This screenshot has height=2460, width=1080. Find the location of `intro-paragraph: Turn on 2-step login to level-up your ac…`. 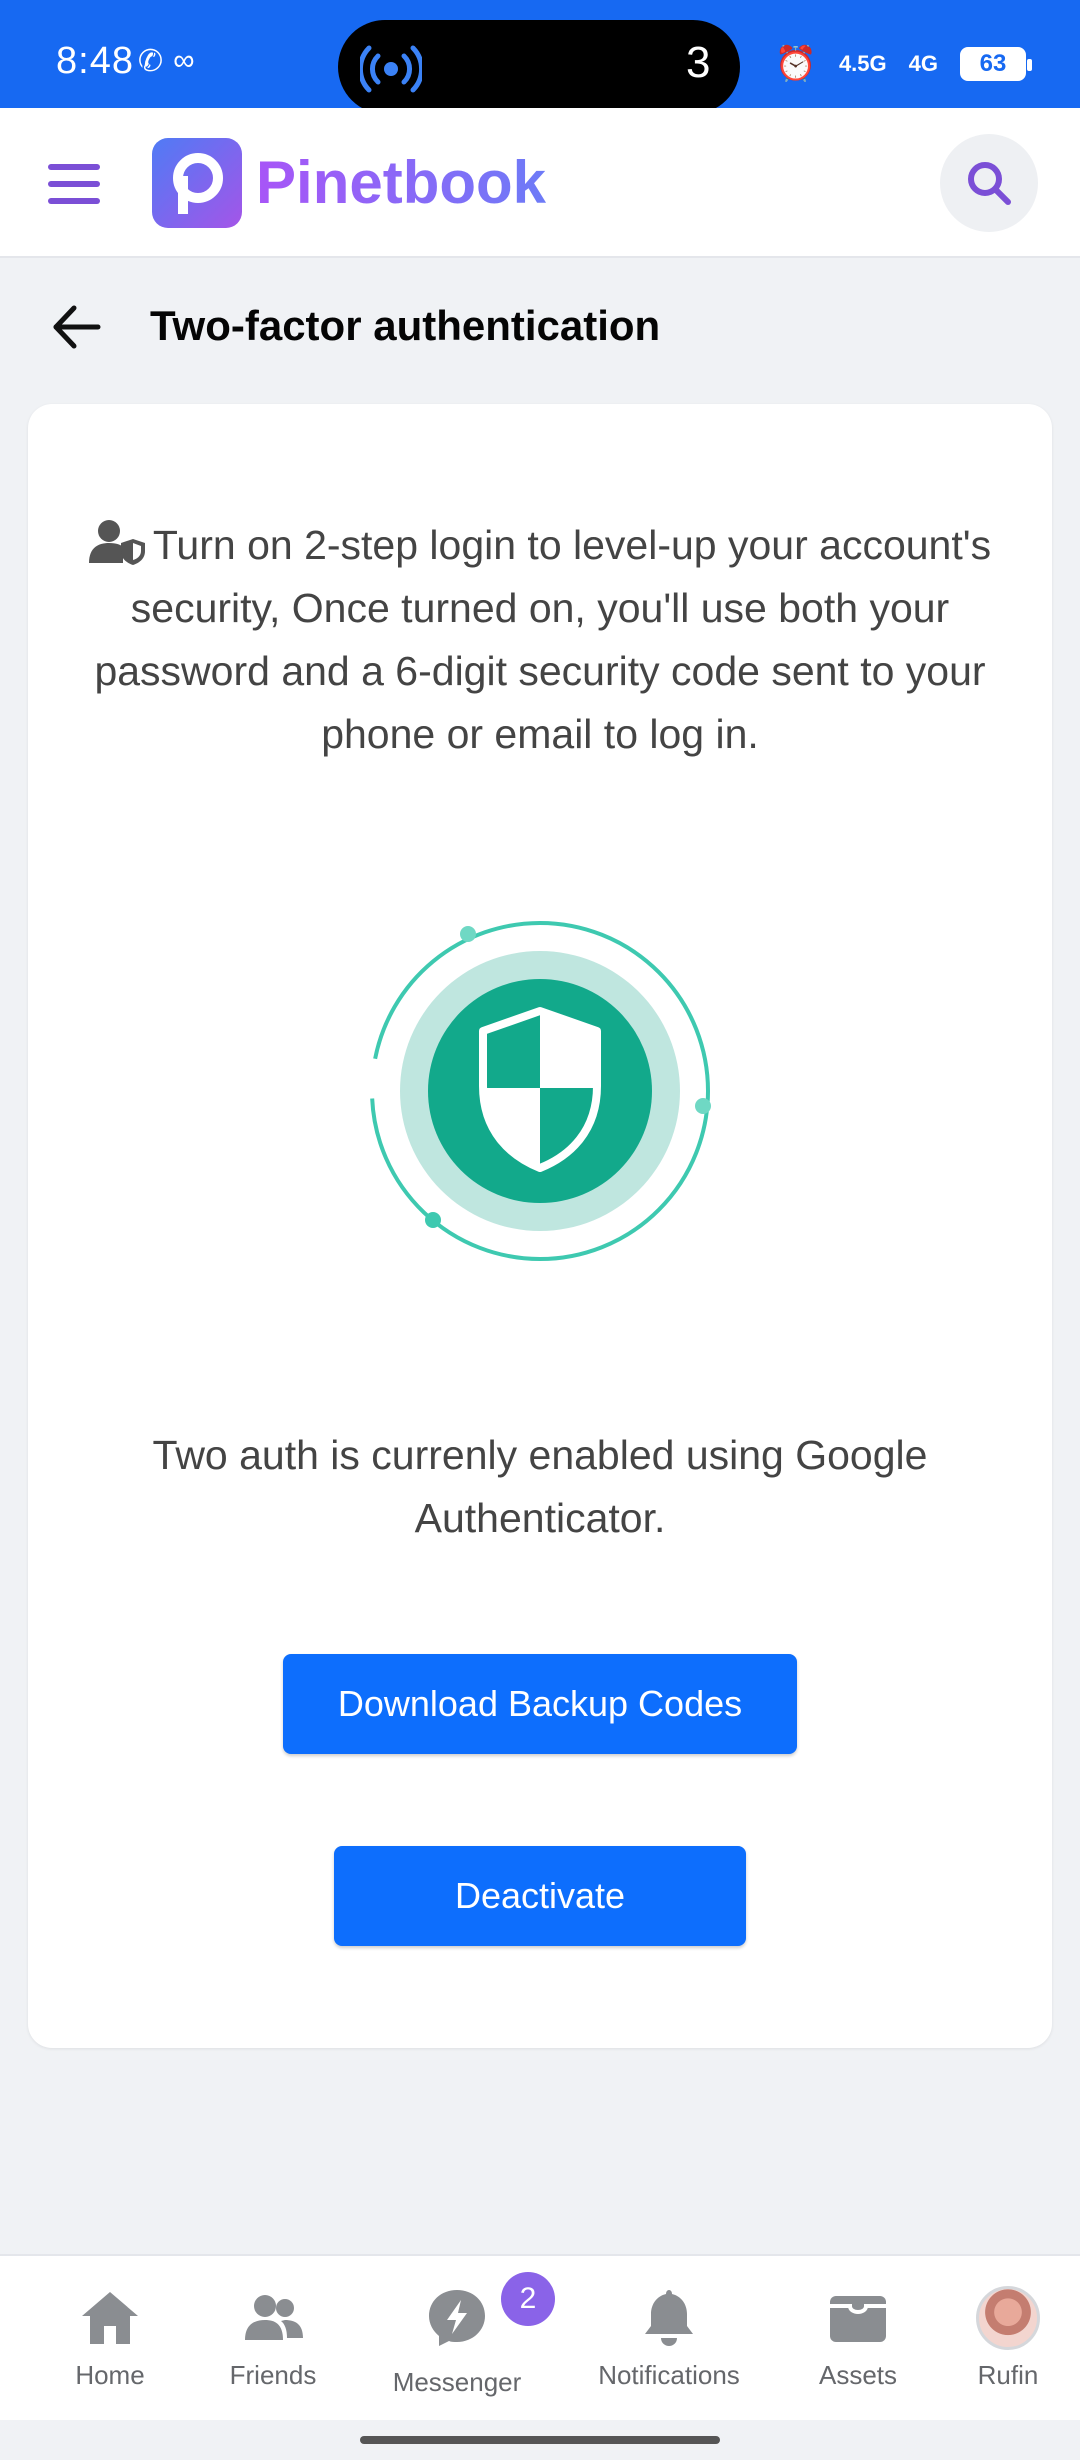

intro-paragraph: Turn on 2-step login to level-up your ac… is located at coordinates (540, 640).